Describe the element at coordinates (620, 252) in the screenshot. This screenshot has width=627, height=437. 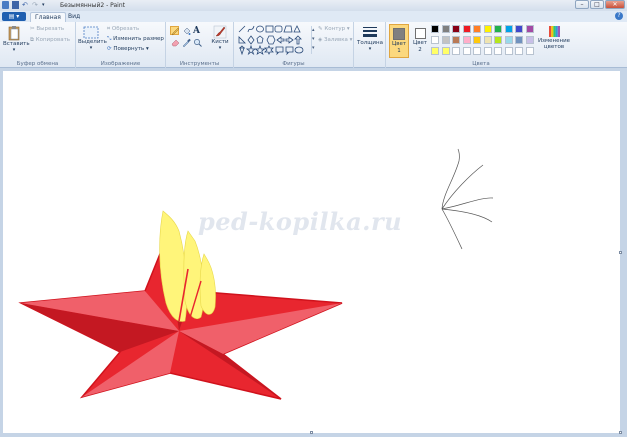
I see `canvas-resize-handle-right` at that location.